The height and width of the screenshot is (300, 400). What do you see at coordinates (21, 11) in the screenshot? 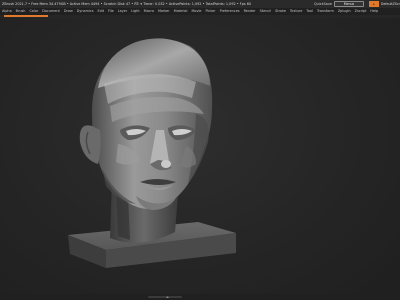
I see `menu-brush: Brush` at bounding box center [21, 11].